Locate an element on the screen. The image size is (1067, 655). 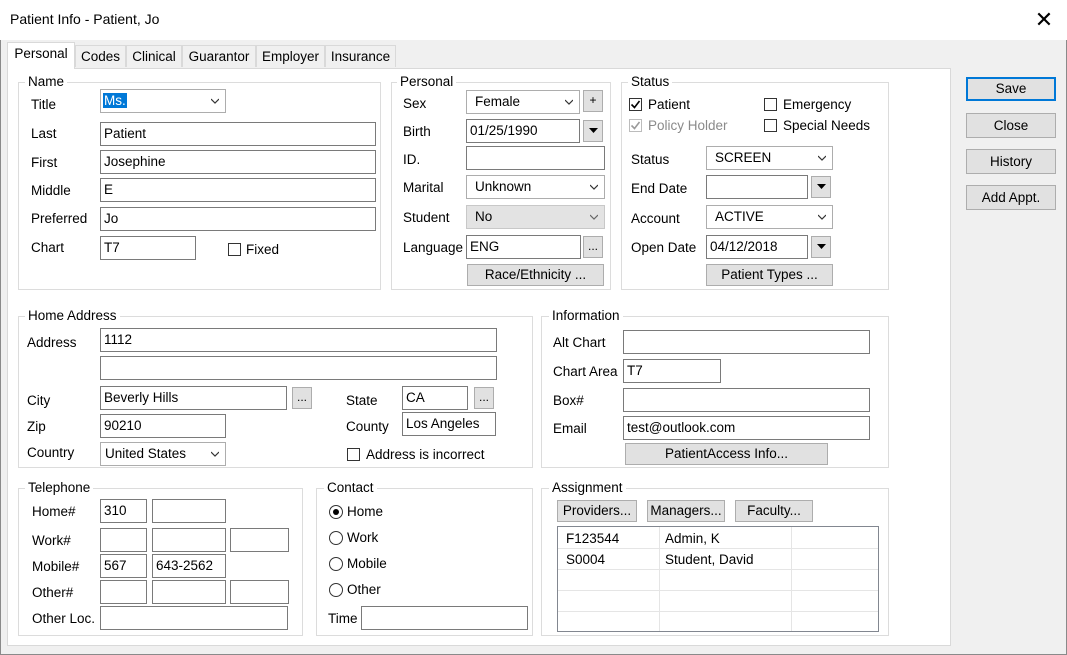
time-input is located at coordinates (444, 618).